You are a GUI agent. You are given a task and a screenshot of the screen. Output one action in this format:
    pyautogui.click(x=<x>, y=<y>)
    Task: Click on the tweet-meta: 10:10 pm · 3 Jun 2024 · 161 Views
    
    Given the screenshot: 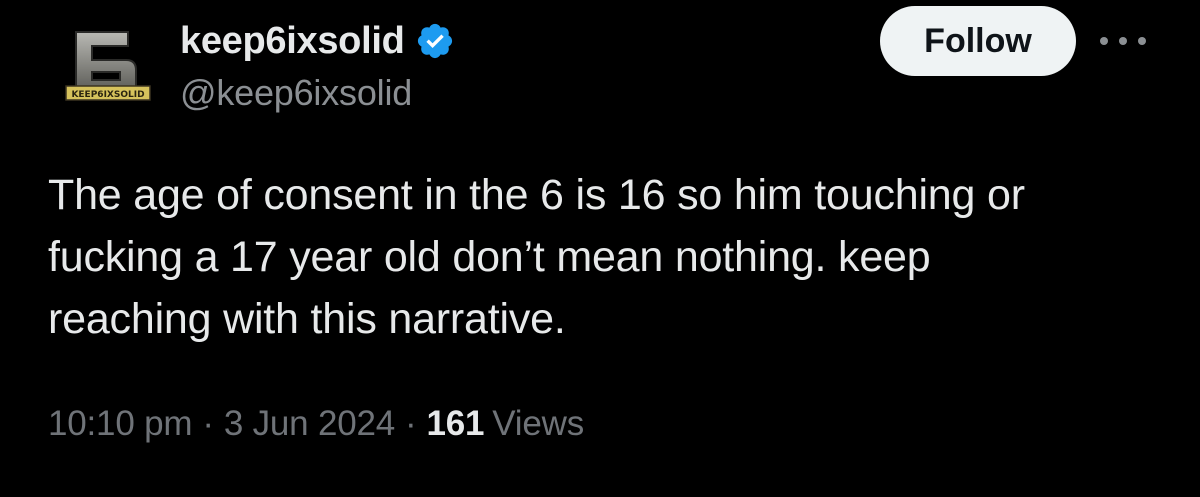 What is the action you would take?
    pyautogui.click(x=316, y=424)
    